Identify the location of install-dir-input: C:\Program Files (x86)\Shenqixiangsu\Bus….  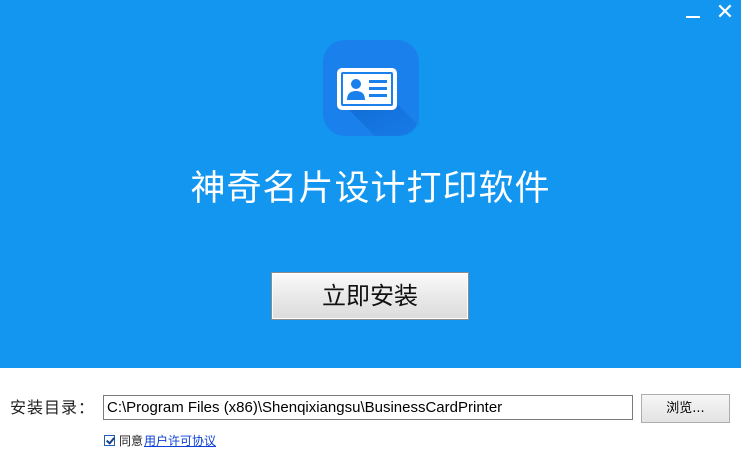
(368, 407).